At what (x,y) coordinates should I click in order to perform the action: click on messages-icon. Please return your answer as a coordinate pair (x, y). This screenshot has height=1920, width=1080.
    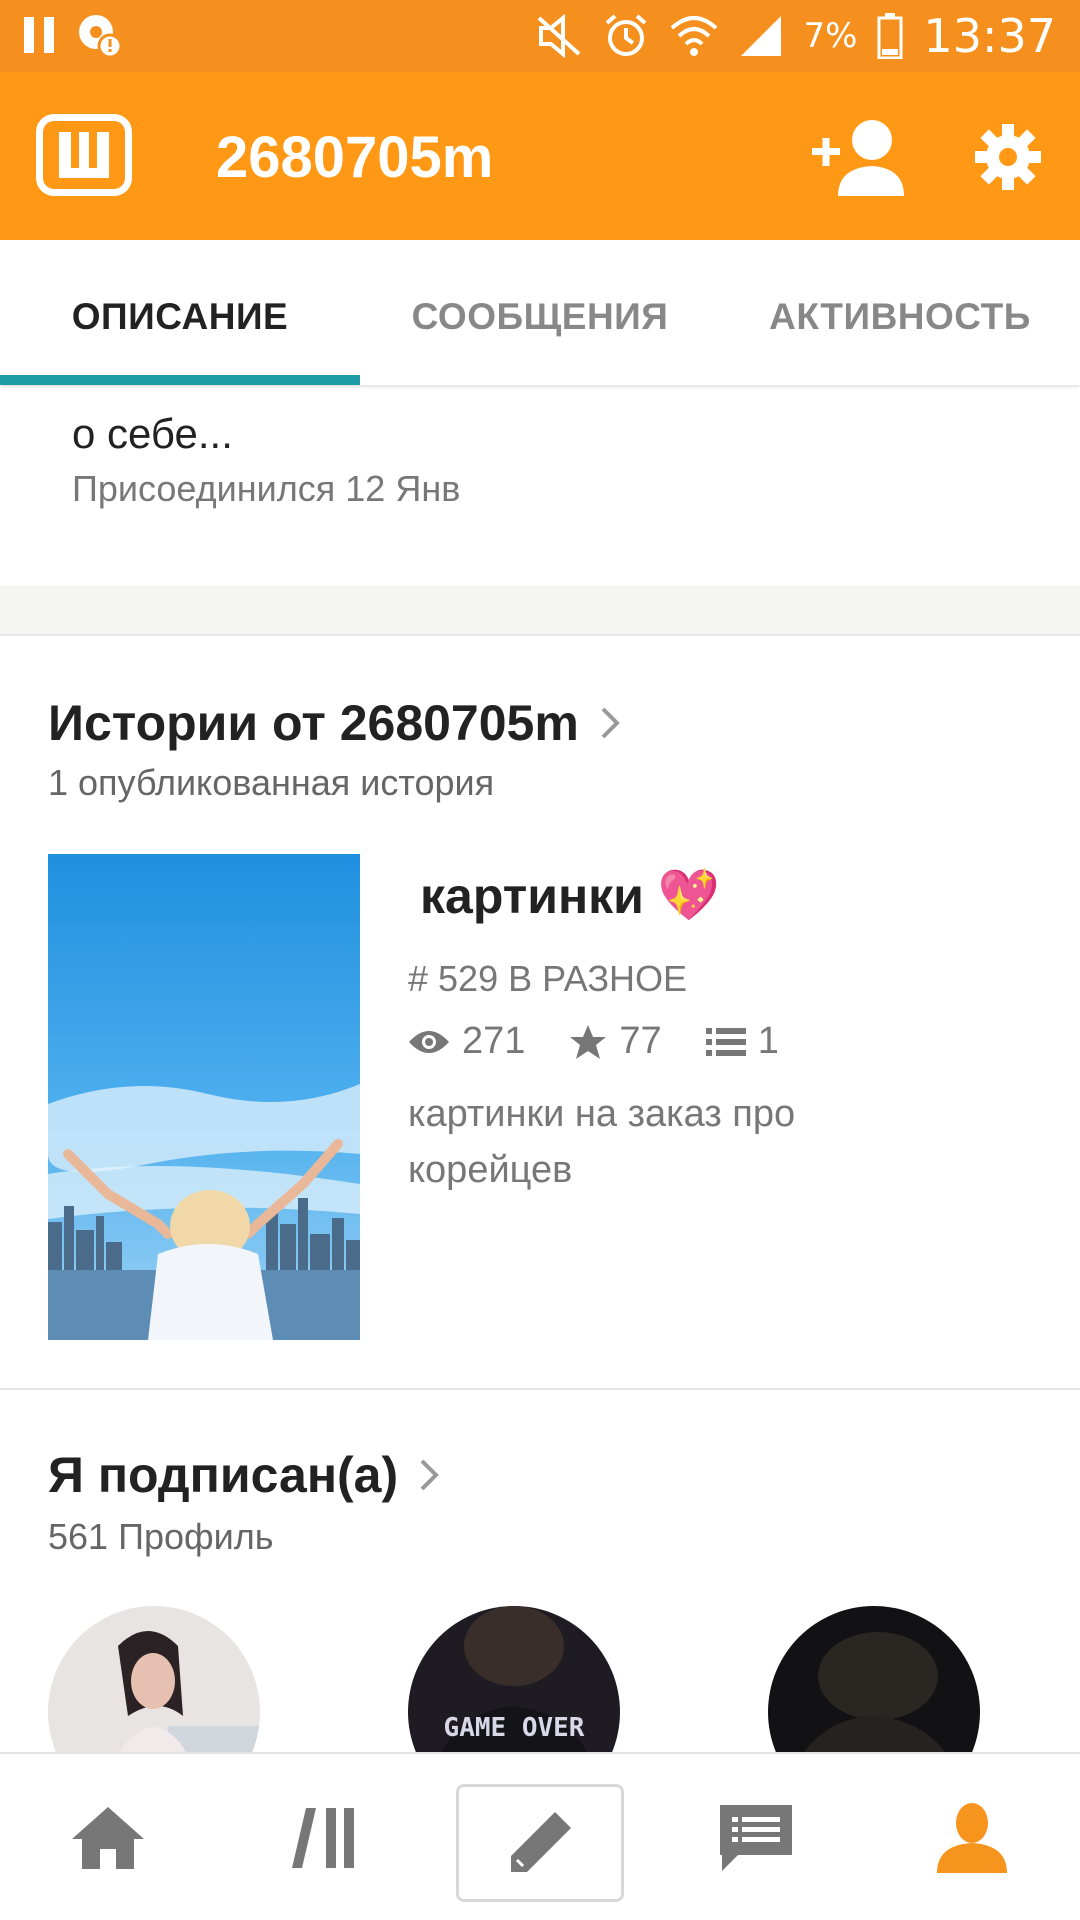
    Looking at the image, I should click on (756, 1838).